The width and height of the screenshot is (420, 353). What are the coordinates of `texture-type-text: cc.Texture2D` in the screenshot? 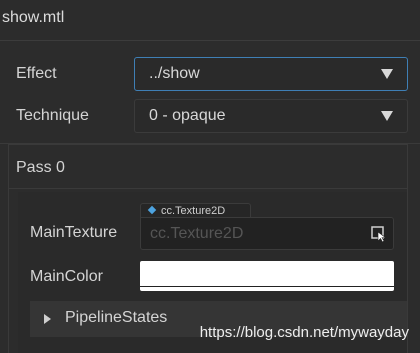 It's located at (193, 211).